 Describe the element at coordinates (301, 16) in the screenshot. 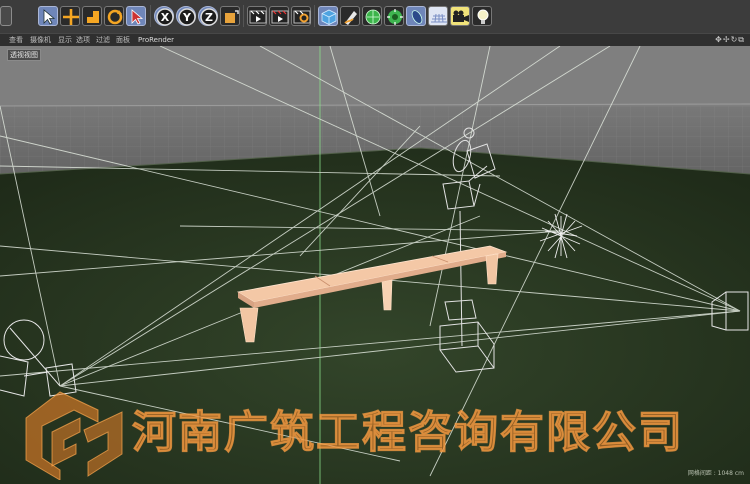

I see `render-settings-icon` at that location.